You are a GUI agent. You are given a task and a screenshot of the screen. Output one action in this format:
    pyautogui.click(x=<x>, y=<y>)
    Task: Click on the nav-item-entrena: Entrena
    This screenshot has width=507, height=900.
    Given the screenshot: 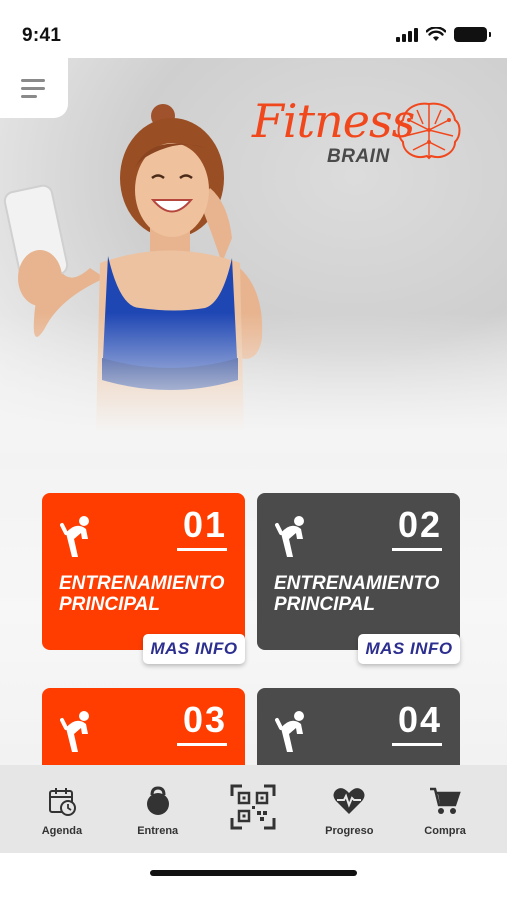 What is the action you would take?
    pyautogui.click(x=158, y=809)
    